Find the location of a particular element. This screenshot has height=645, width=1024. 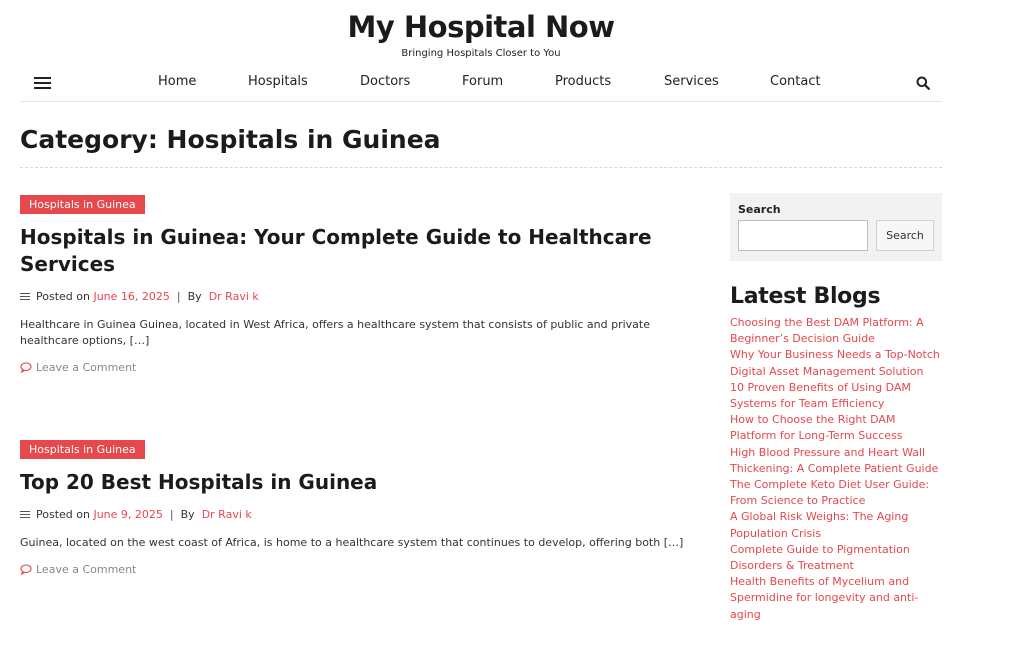

search-button: Search is located at coordinates (905, 235).